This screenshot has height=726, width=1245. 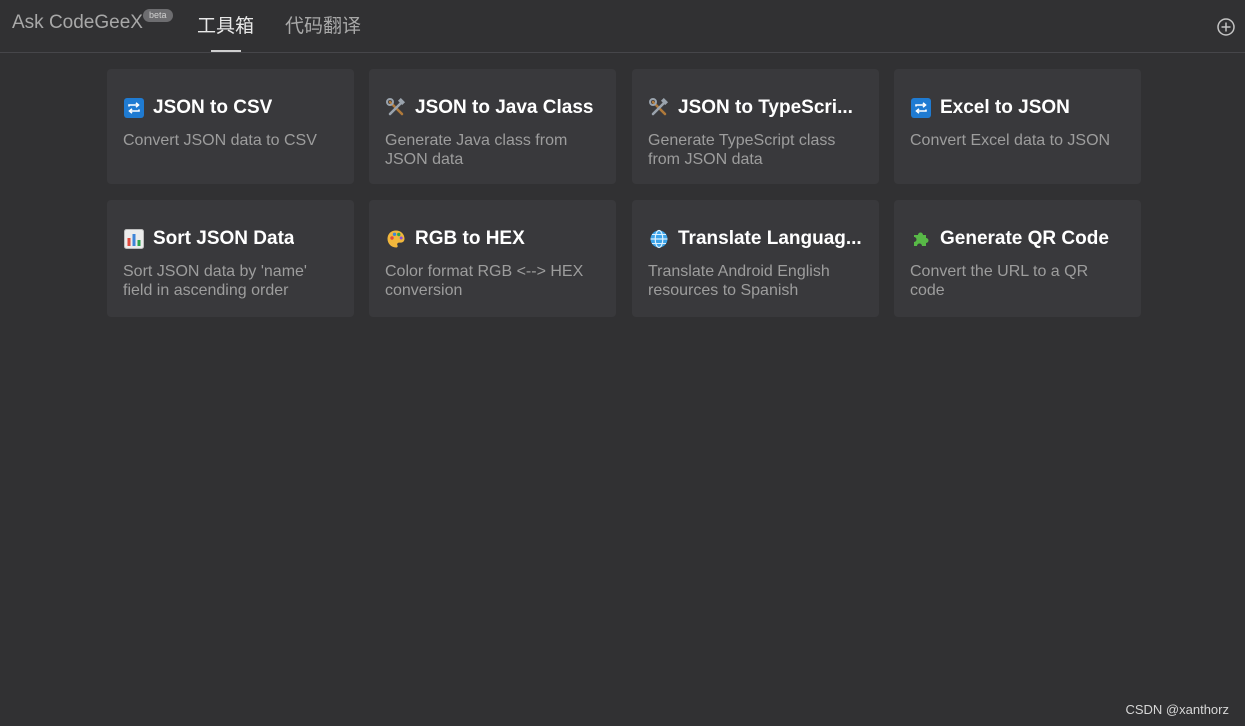 I want to click on beta-badge: beta, so click(x=158, y=15).